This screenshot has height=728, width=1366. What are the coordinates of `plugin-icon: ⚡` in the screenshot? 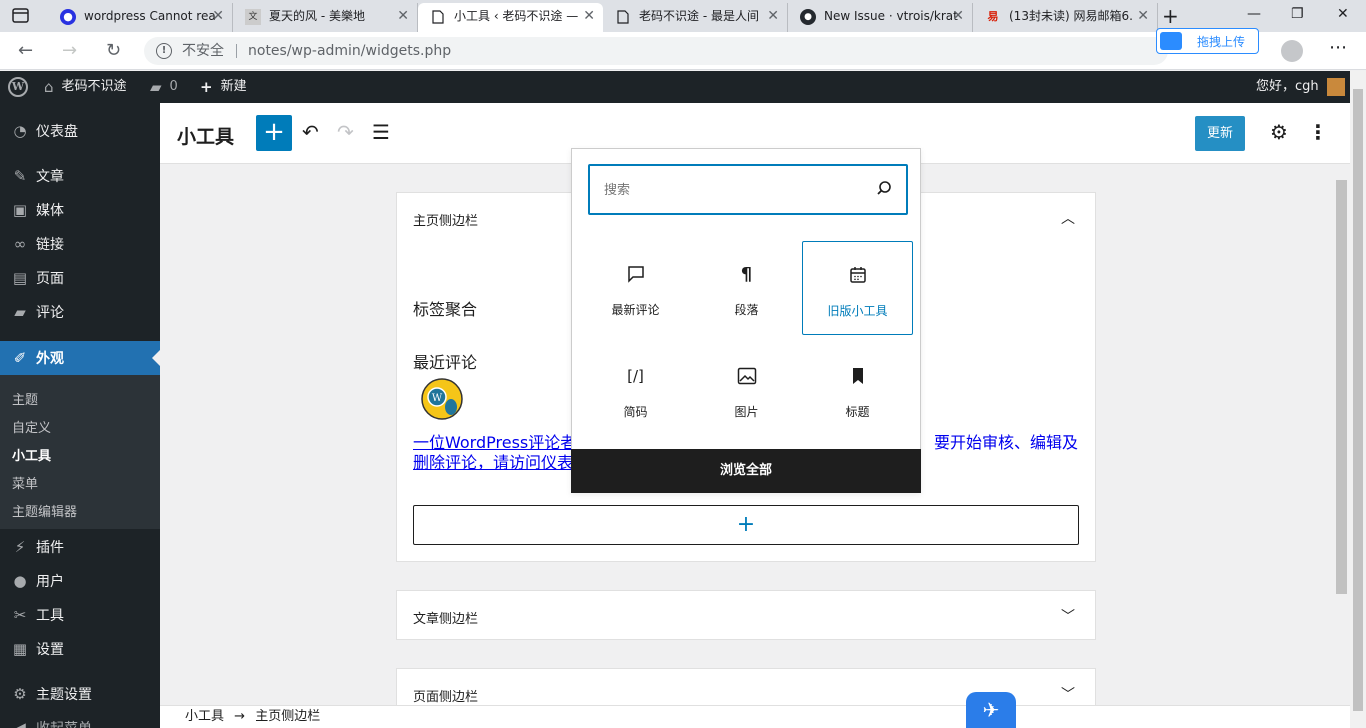 It's located at (20, 547).